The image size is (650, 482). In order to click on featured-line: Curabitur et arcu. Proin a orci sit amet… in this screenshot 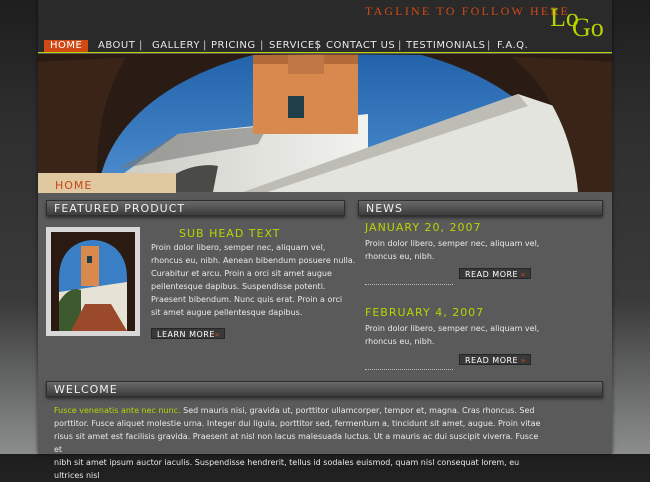, I will do `click(241, 273)`.